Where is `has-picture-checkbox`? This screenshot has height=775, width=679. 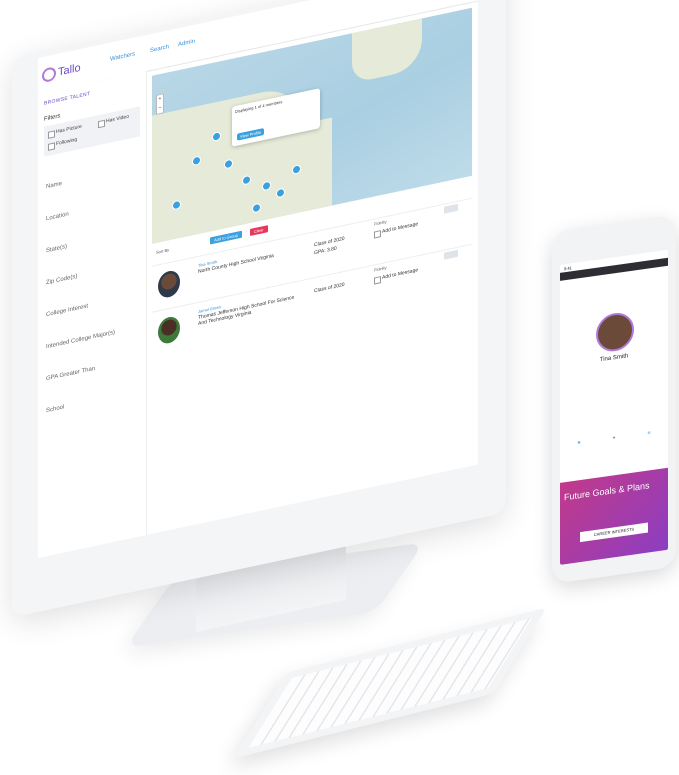 has-picture-checkbox is located at coordinates (51, 134).